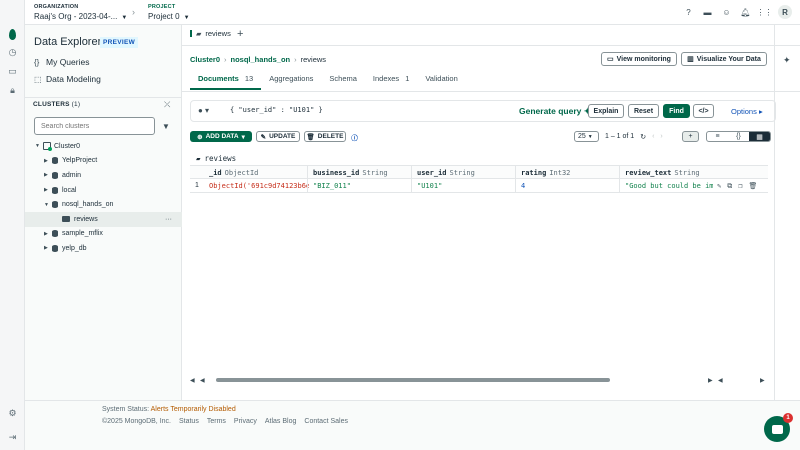 This screenshot has width=800, height=450. I want to click on sidebar-item-data-modeling: ⬚ Data Modeling, so click(67, 79).